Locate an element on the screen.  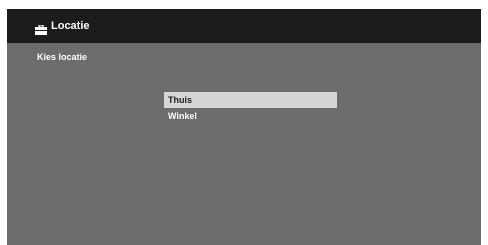
option-thuis: Thuis is located at coordinates (250, 100).